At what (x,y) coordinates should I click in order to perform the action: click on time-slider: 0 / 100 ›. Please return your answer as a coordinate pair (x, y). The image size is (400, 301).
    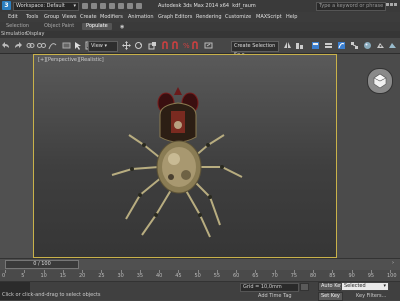
    Looking at the image, I should click on (200, 264).